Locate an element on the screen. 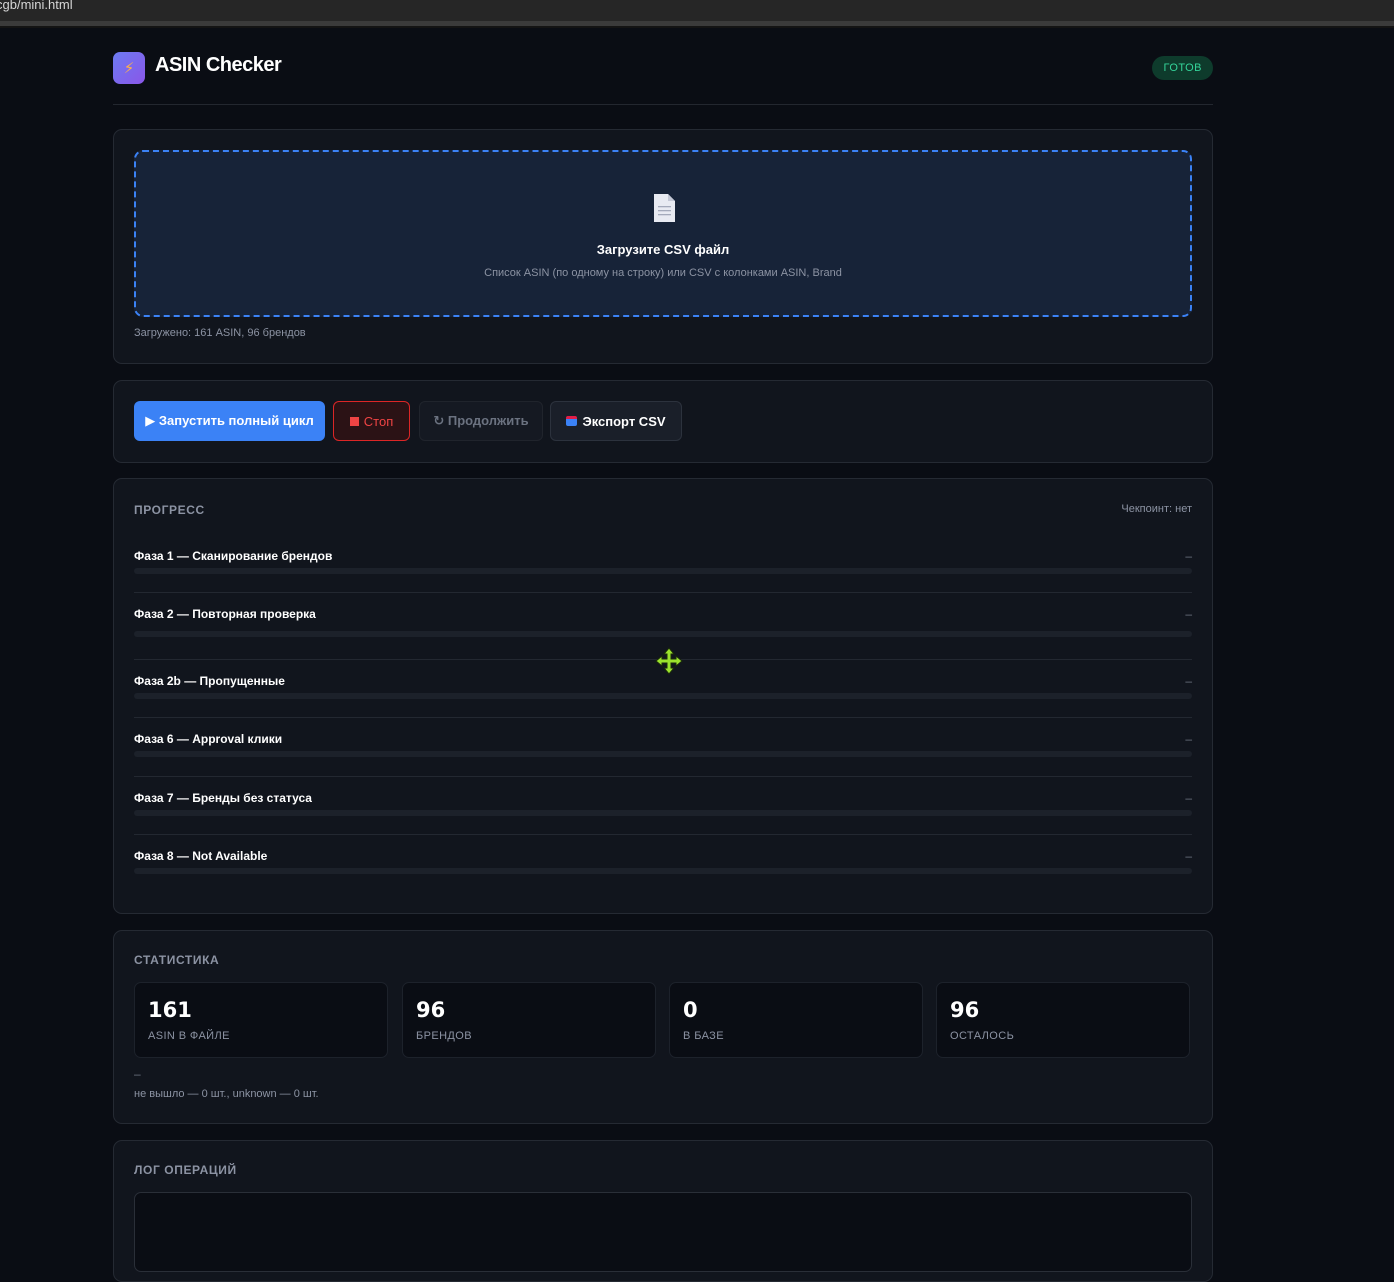 This screenshot has width=1394, height=1282. export-csv-button: Экспорт CSV is located at coordinates (616, 421).